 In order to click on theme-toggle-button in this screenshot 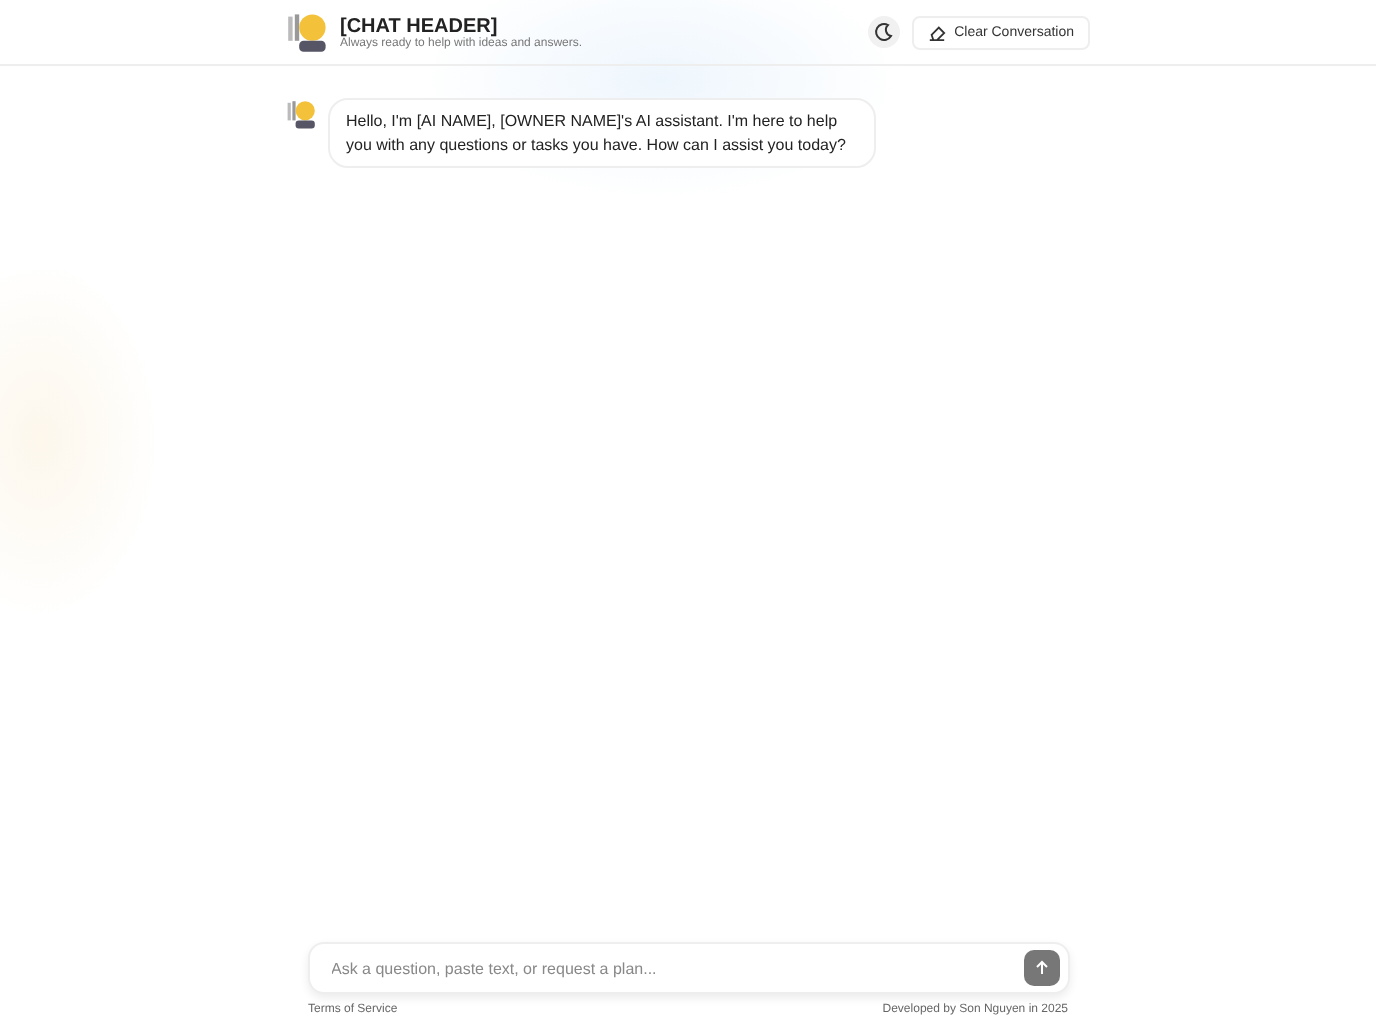, I will do `click(884, 32)`.